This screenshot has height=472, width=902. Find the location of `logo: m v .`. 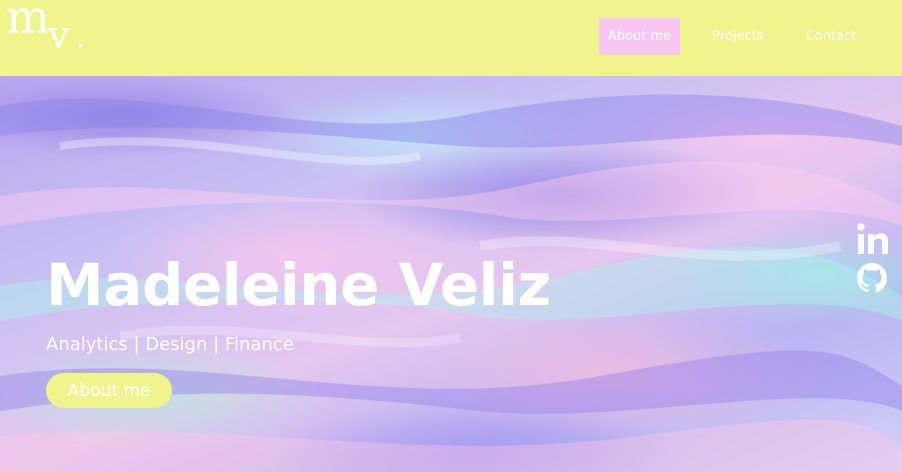

logo: m v . is located at coordinates (46, 32).